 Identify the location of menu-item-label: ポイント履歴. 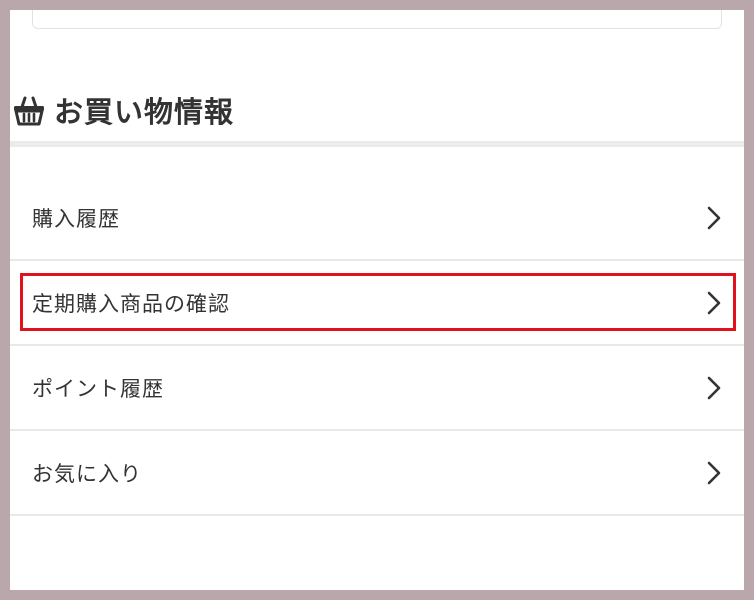
(98, 388).